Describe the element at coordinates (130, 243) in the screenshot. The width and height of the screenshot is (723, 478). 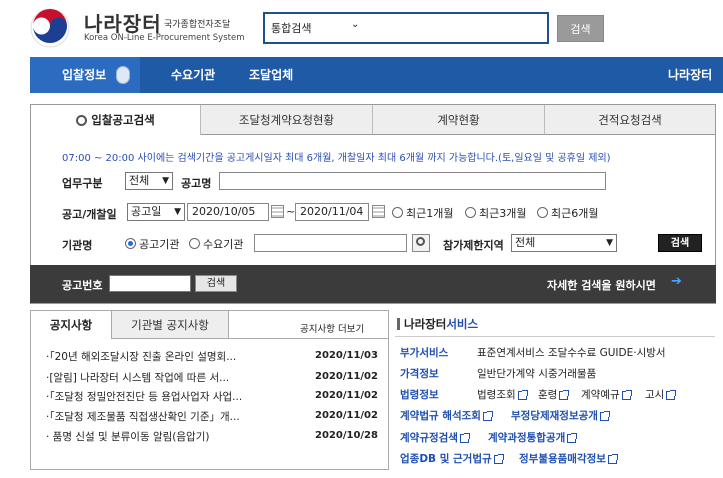
I see `agency-posting-radio` at that location.